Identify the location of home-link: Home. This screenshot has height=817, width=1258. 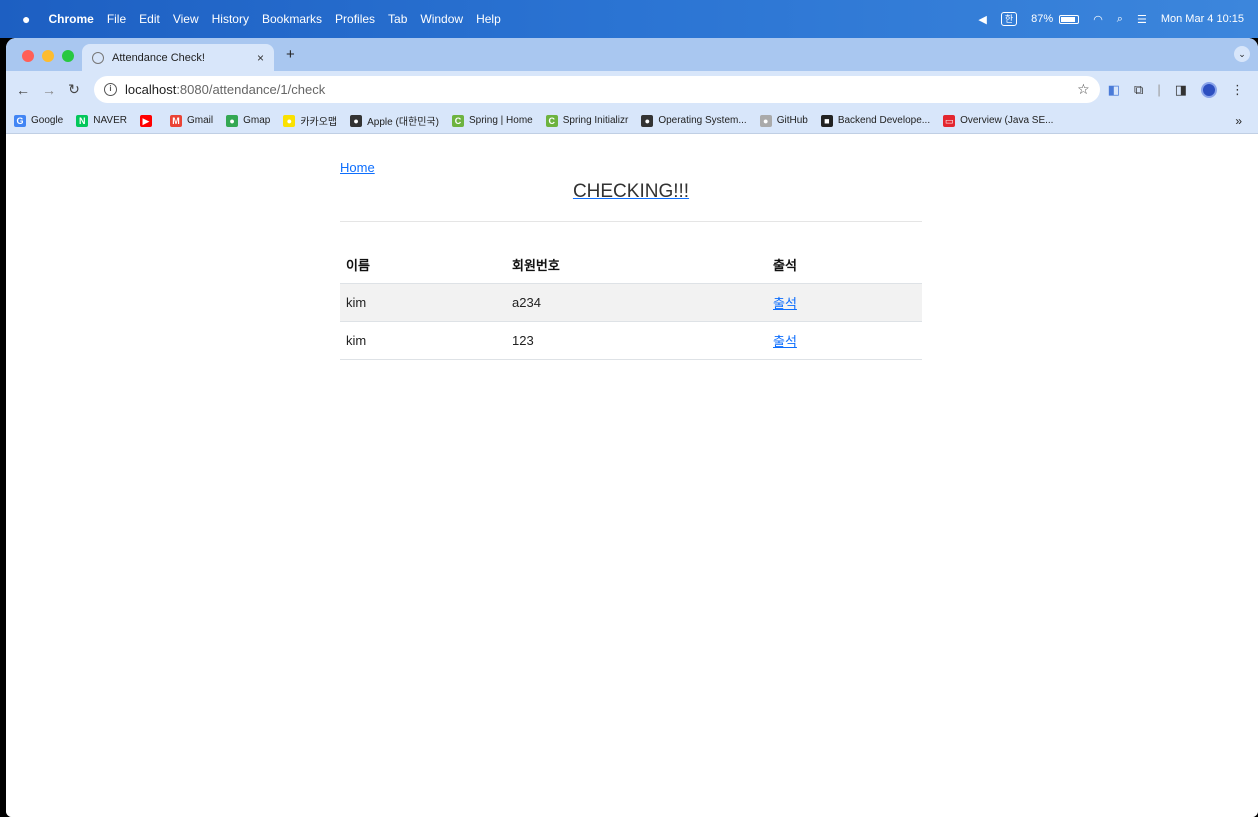
(357, 167).